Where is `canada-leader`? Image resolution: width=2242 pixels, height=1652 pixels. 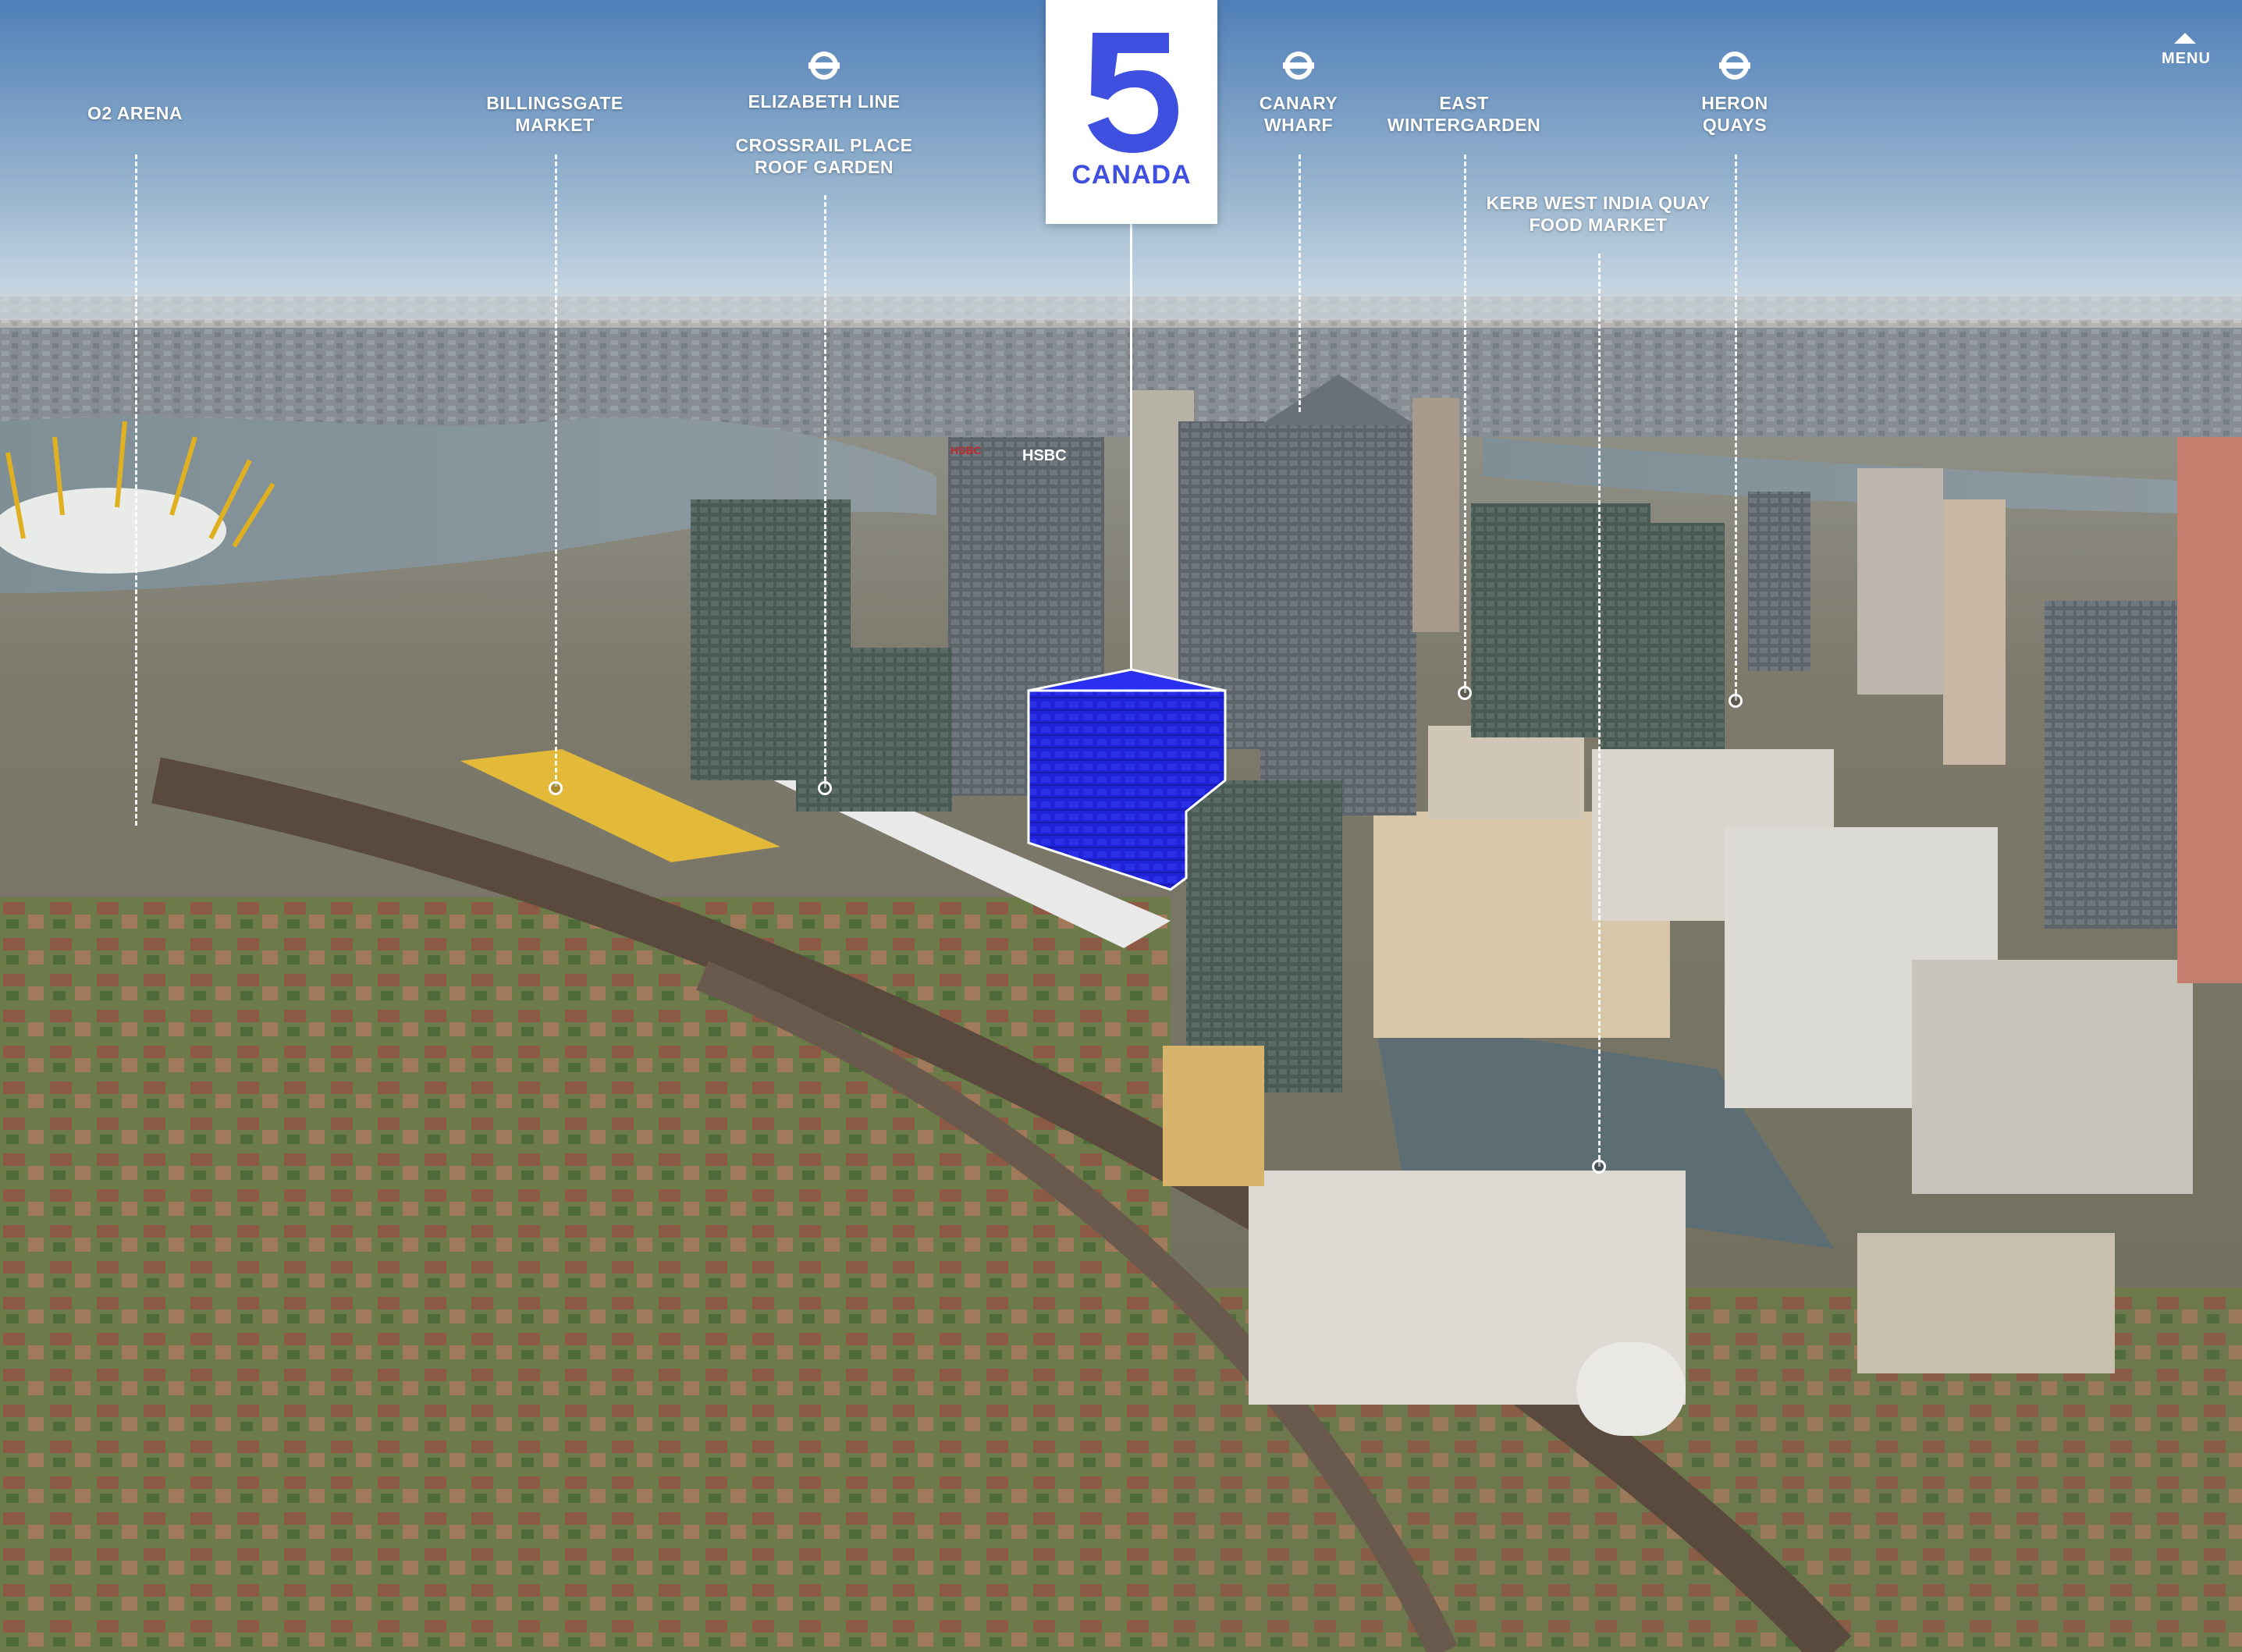
canada-leader is located at coordinates (1131, 447).